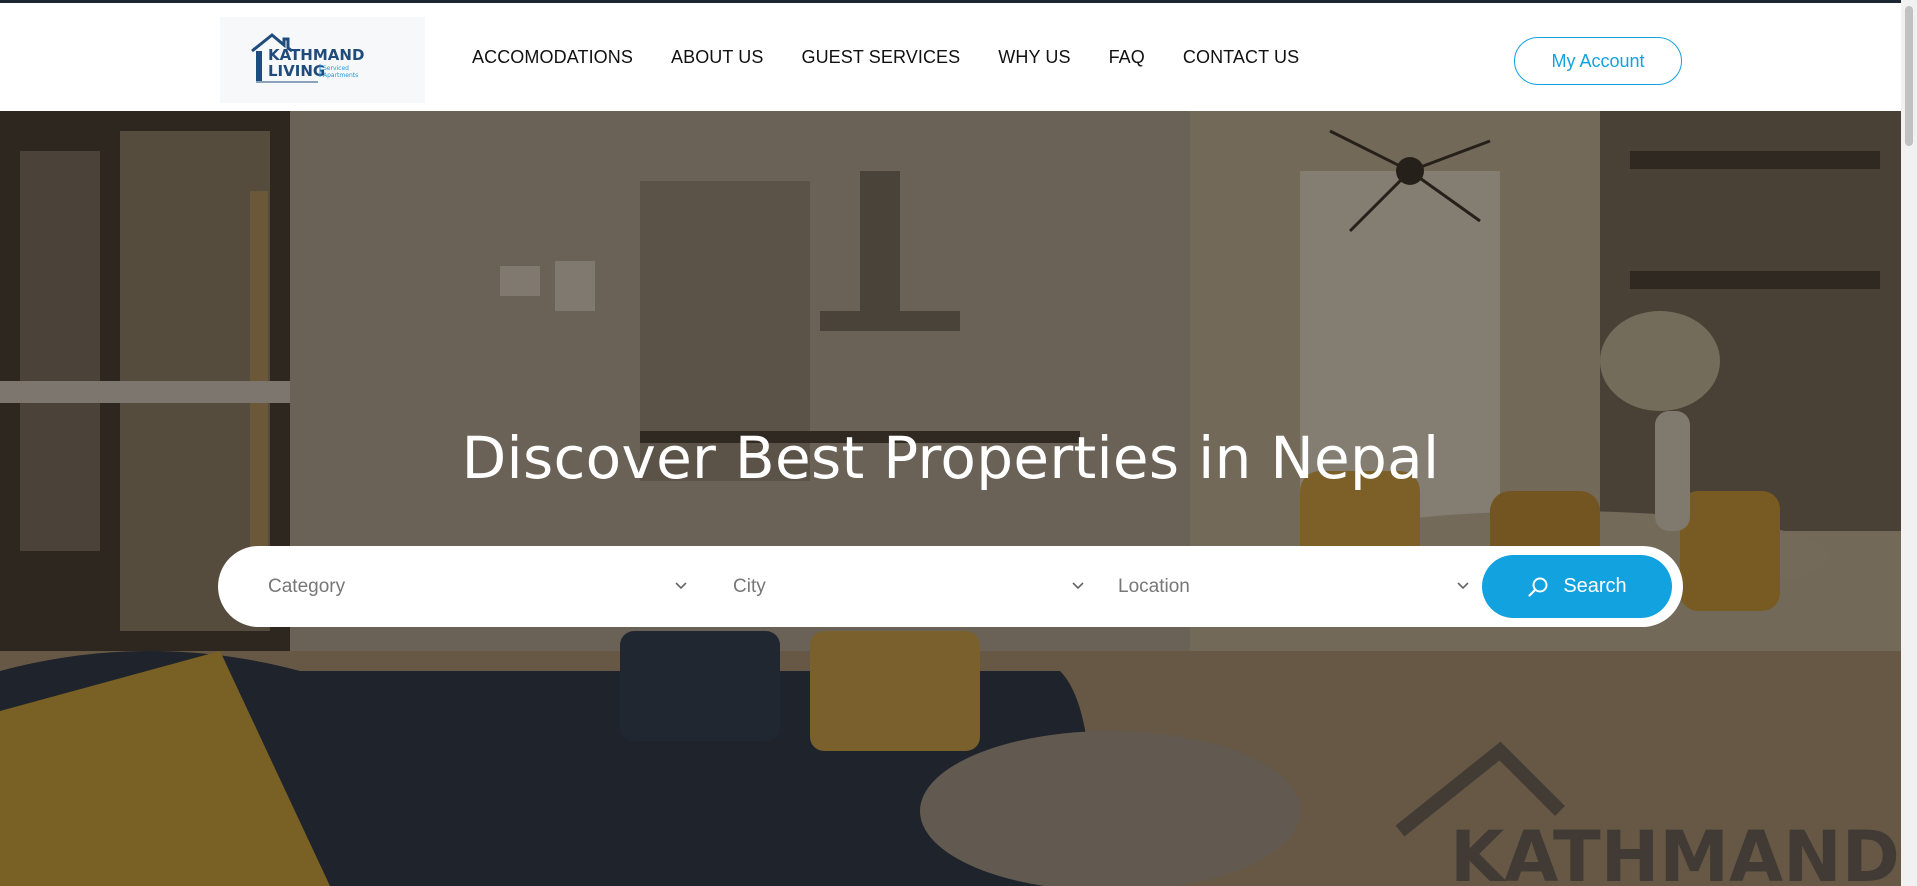 This screenshot has width=1917, height=886. What do you see at coordinates (296, 71) in the screenshot?
I see `svg-text: LIVING` at bounding box center [296, 71].